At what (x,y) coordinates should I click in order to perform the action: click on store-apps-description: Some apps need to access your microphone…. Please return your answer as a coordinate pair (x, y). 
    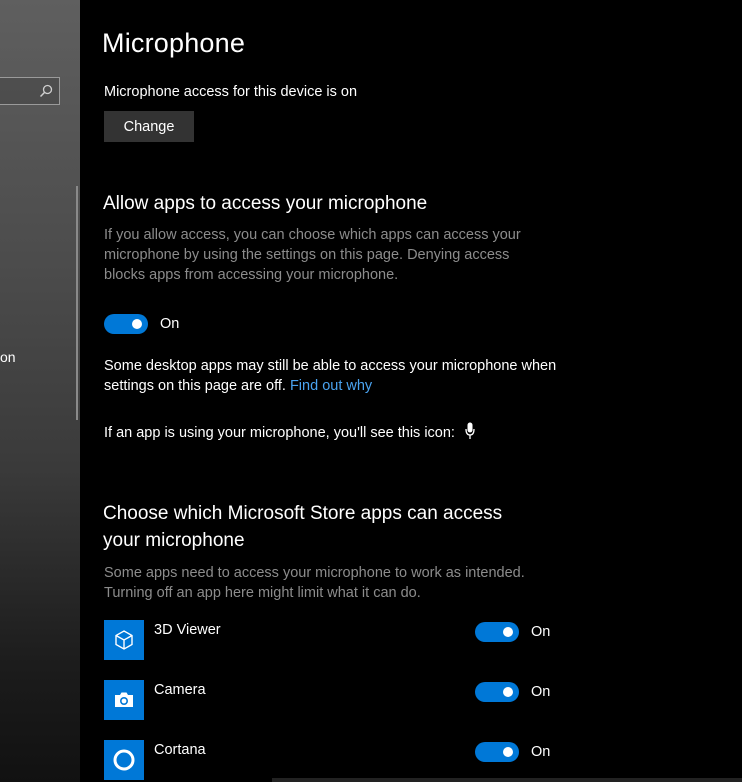
    Looking at the image, I should click on (314, 583).